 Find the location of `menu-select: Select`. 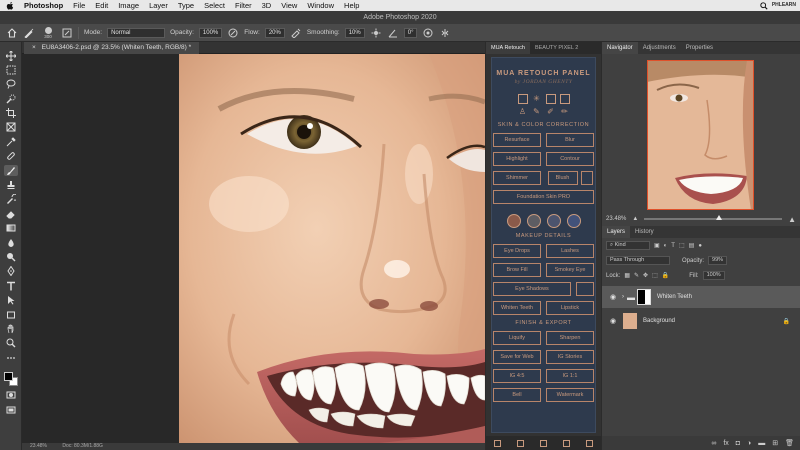

menu-select: Select is located at coordinates (214, 5).